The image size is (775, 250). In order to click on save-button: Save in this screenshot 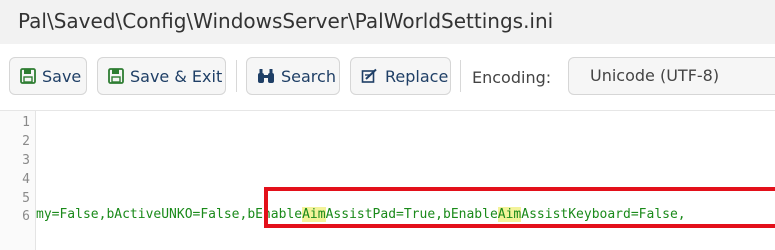, I will do `click(48, 76)`.